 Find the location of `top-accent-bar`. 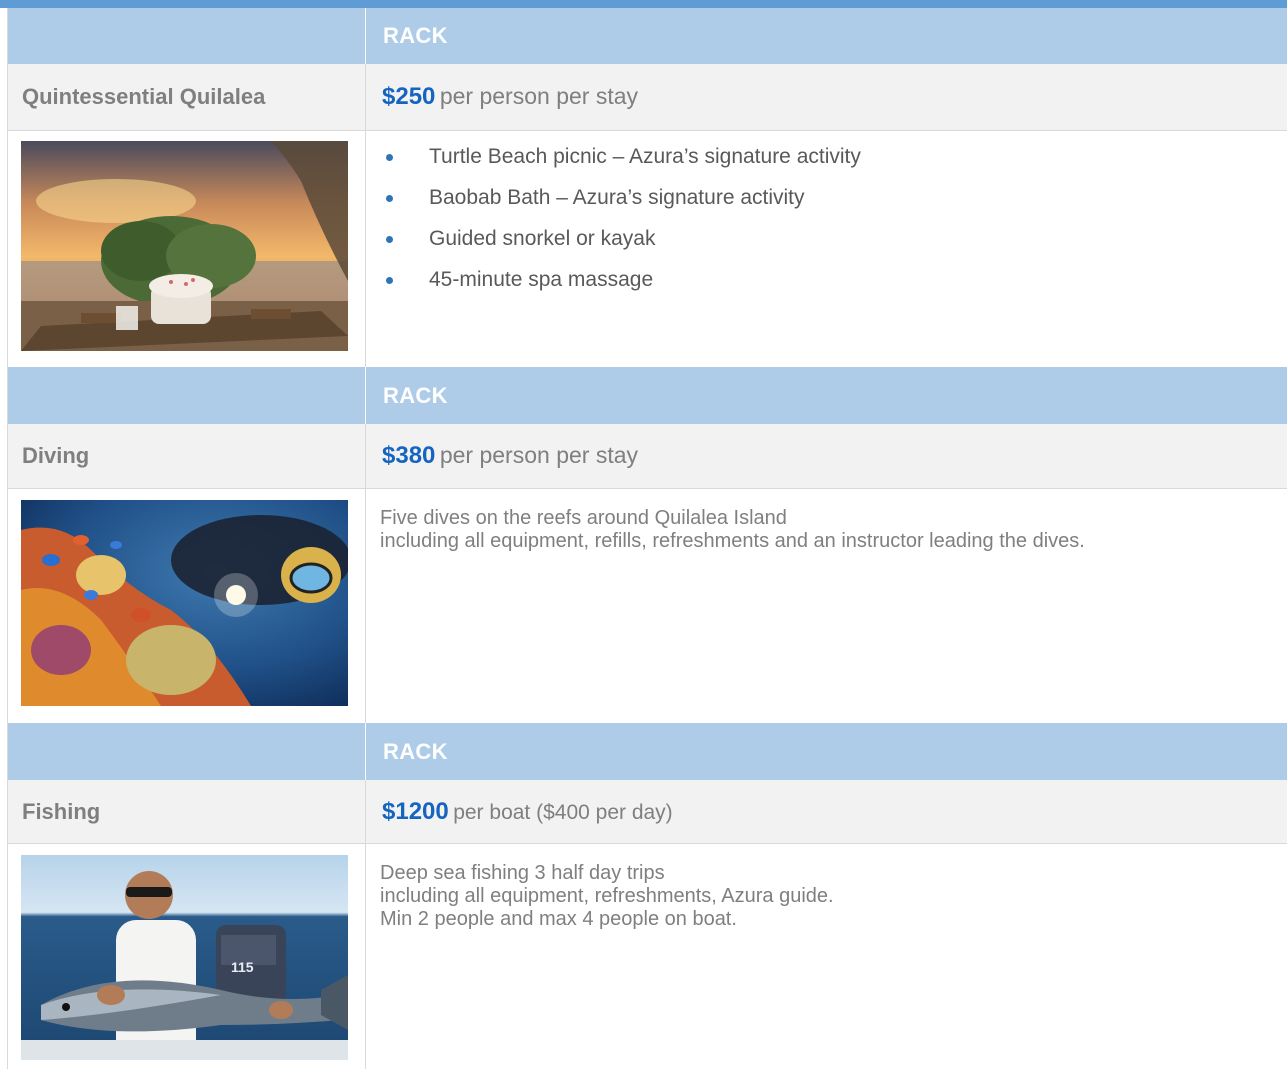

top-accent-bar is located at coordinates (643, 4).